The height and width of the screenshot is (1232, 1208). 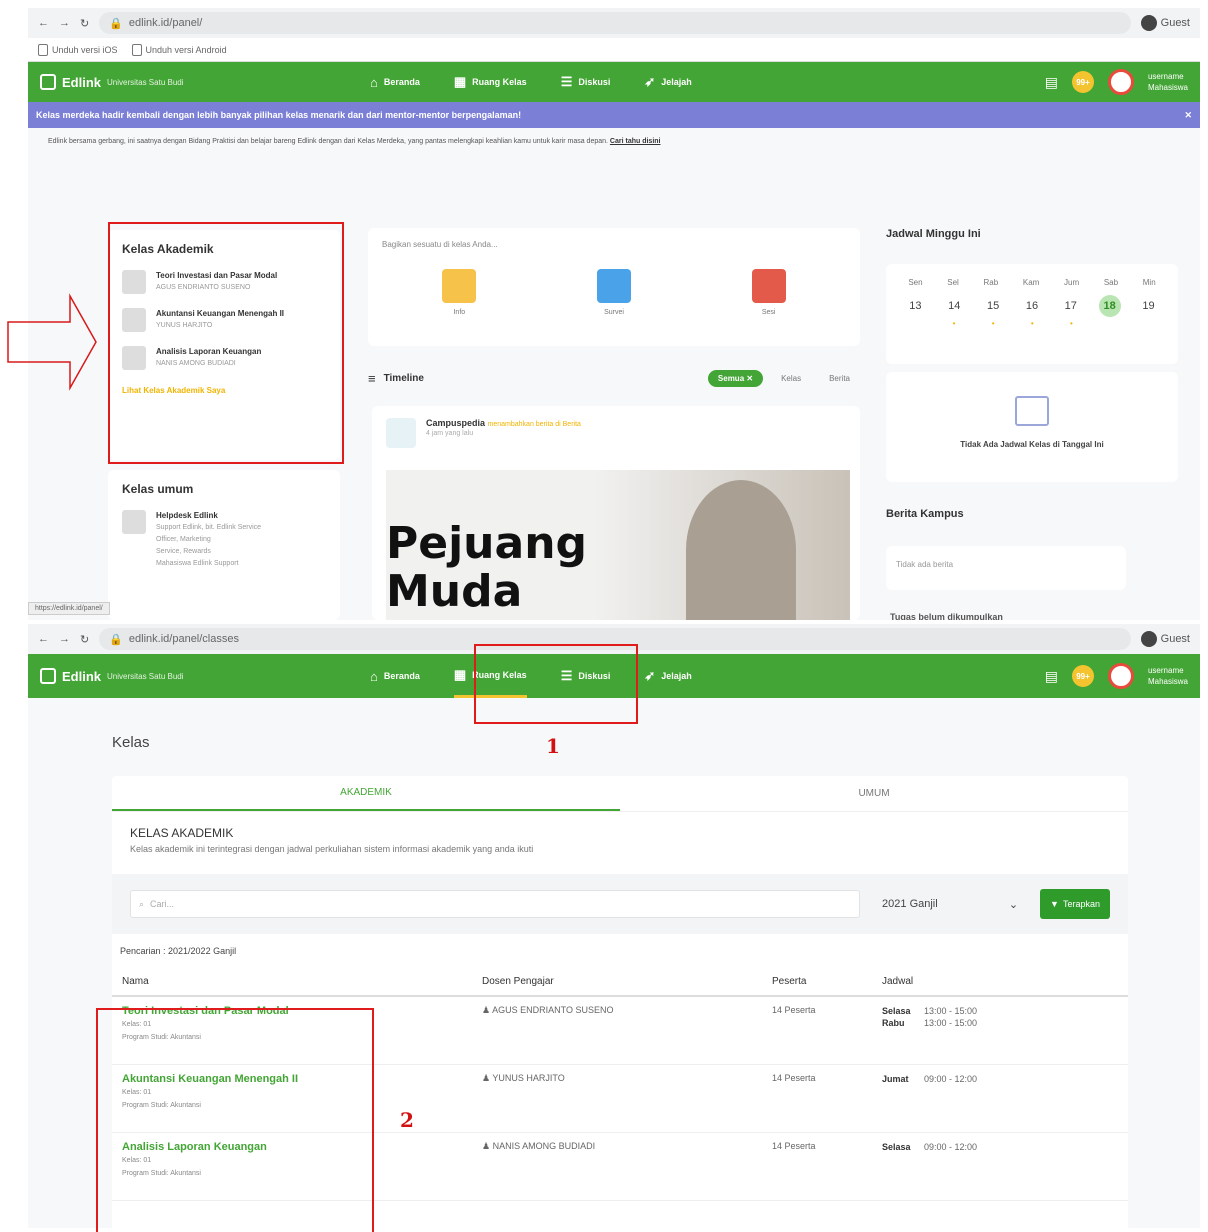 I want to click on annotation-label-2: 2, so click(x=407, y=1120).